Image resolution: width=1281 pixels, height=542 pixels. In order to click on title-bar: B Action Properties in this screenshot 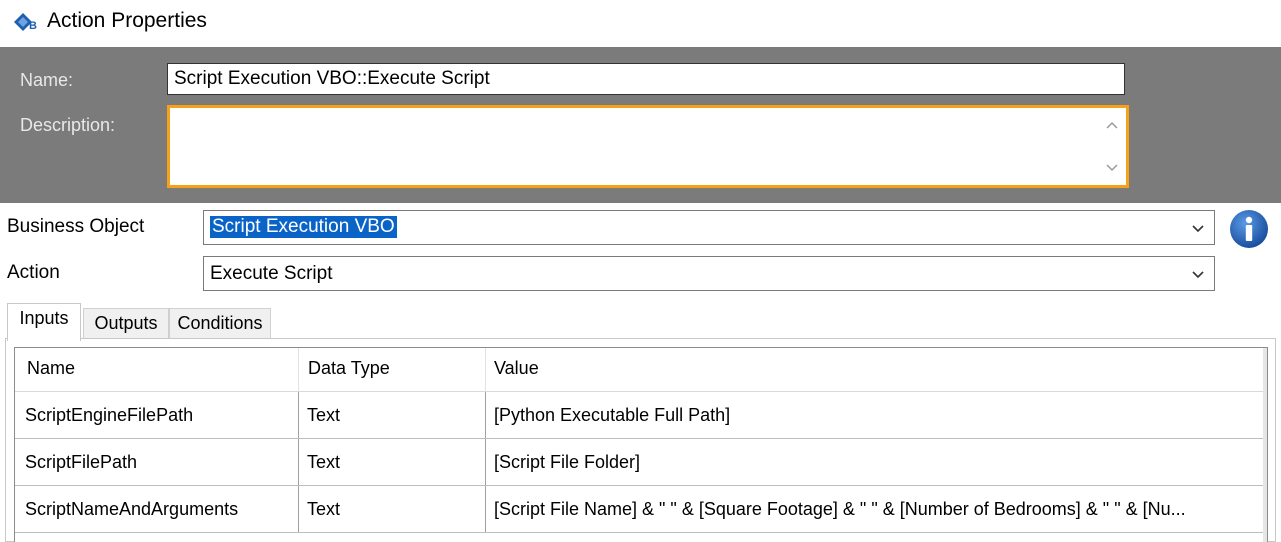, I will do `click(640, 22)`.